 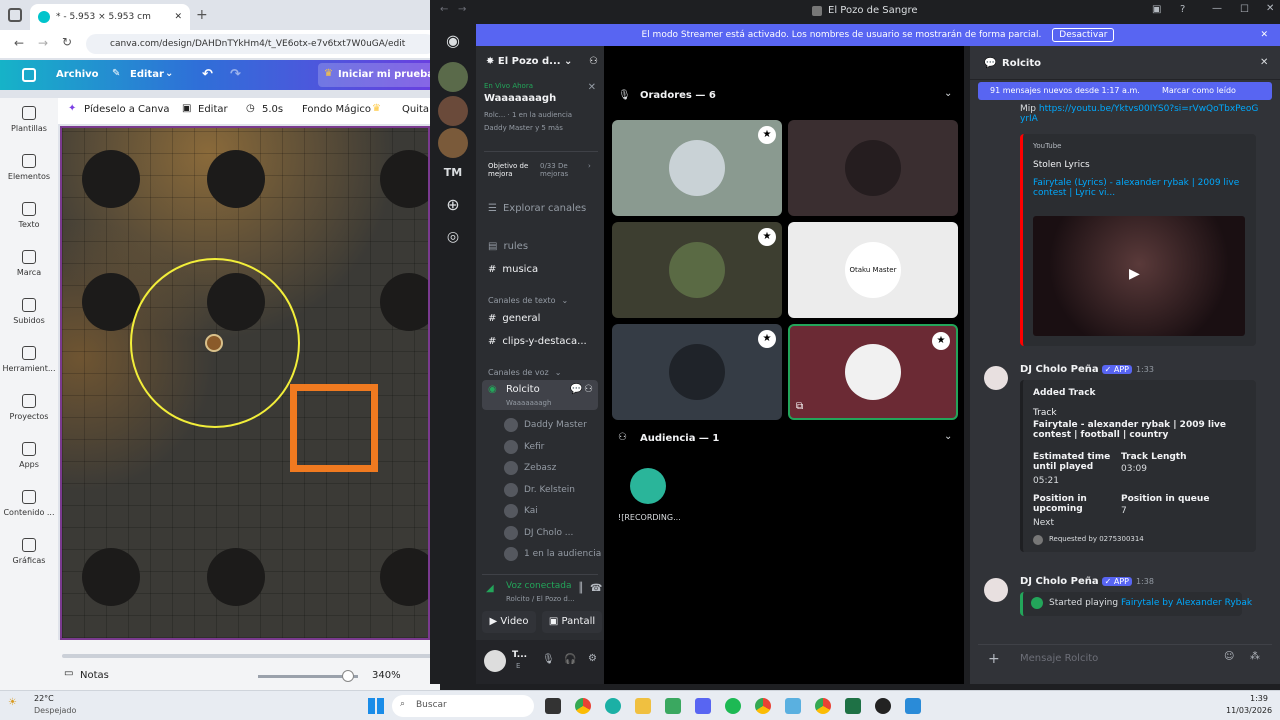 I want to click on server-header: ✸ El Pozo d... ⌄ ⚇, so click(x=542, y=61).